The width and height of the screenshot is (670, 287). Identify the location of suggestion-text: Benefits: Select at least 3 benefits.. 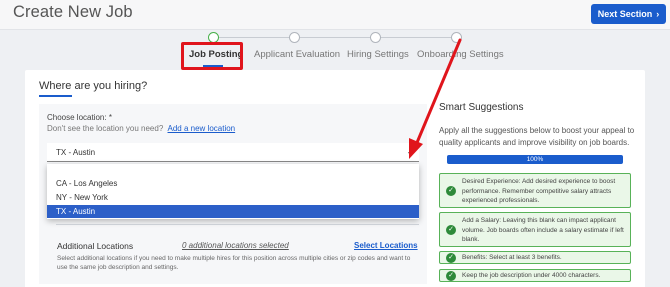
(512, 257).